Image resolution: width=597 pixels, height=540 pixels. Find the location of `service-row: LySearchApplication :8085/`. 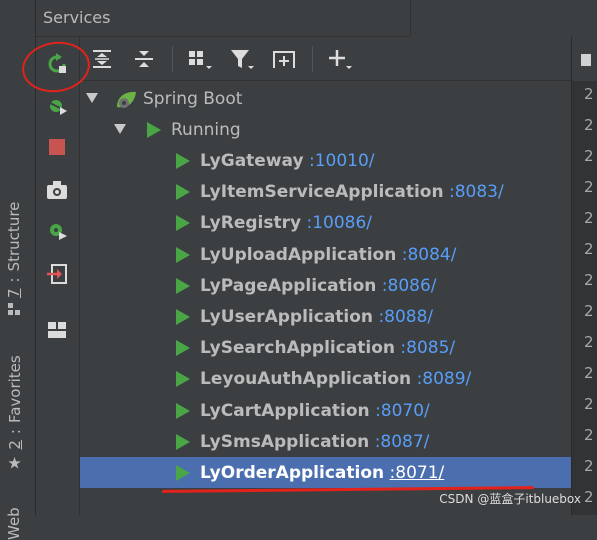

service-row: LySearchApplication :8085/ is located at coordinates (325, 347).